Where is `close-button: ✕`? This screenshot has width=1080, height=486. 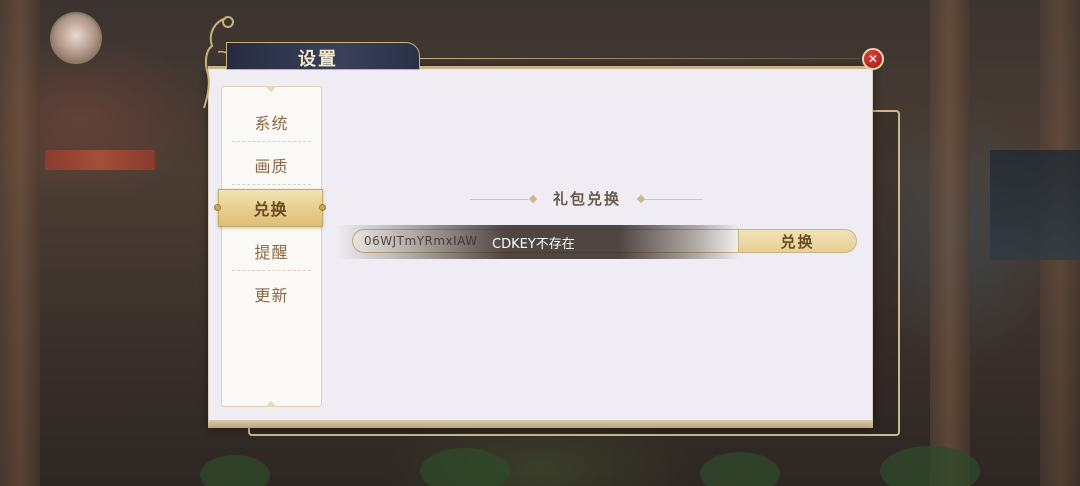
close-button: ✕ is located at coordinates (873, 59).